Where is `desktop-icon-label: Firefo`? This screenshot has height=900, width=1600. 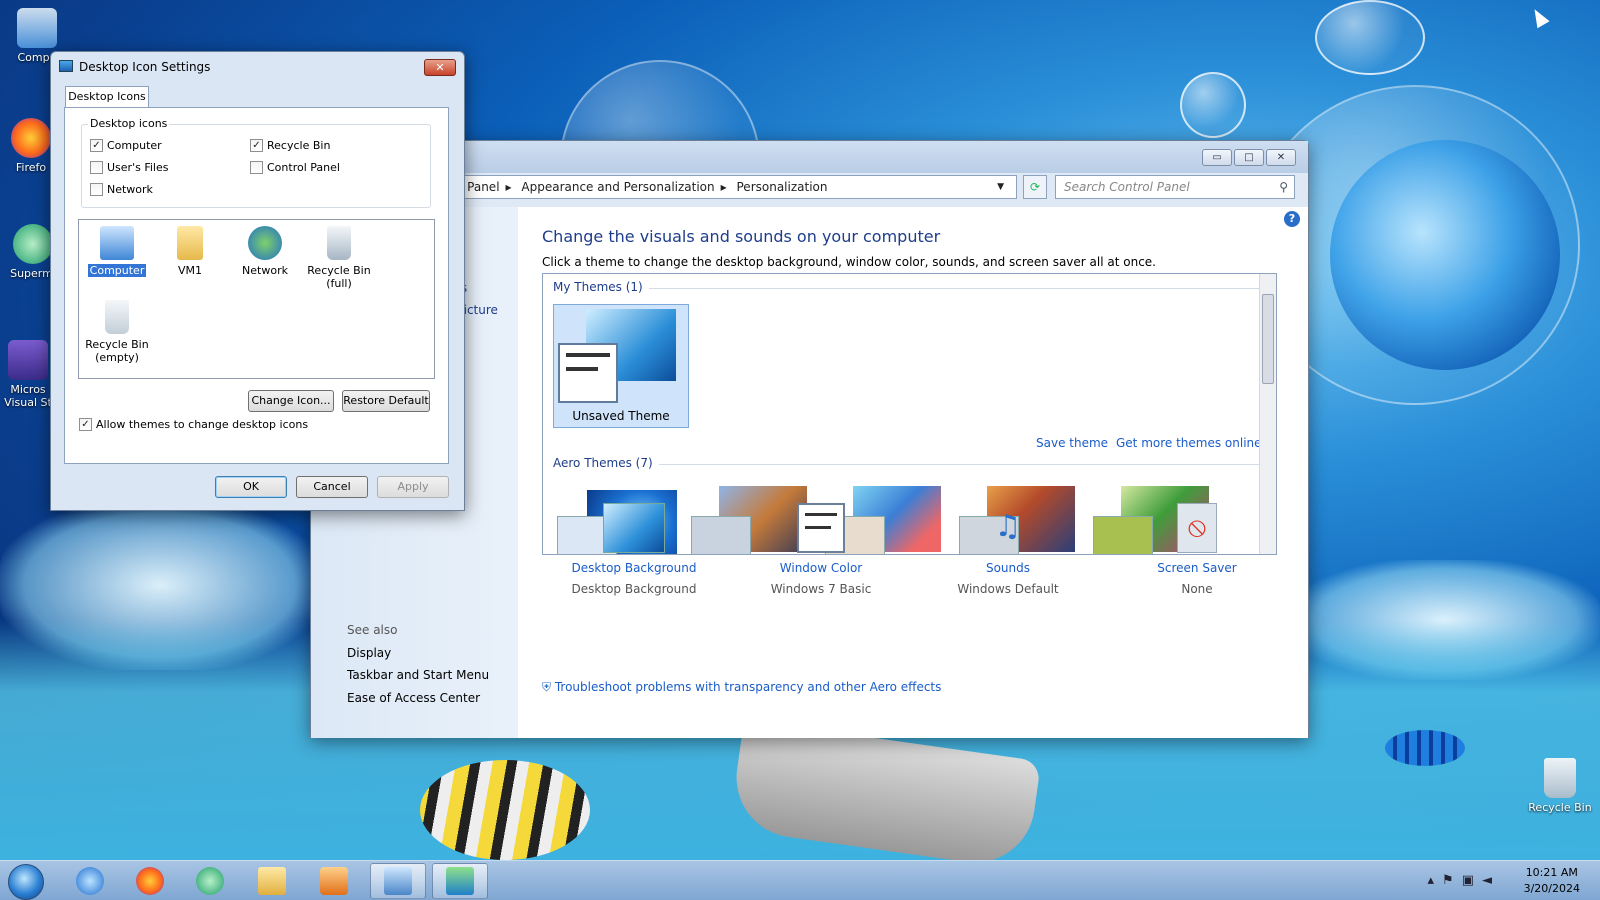 desktop-icon-label: Firefo is located at coordinates (31, 167).